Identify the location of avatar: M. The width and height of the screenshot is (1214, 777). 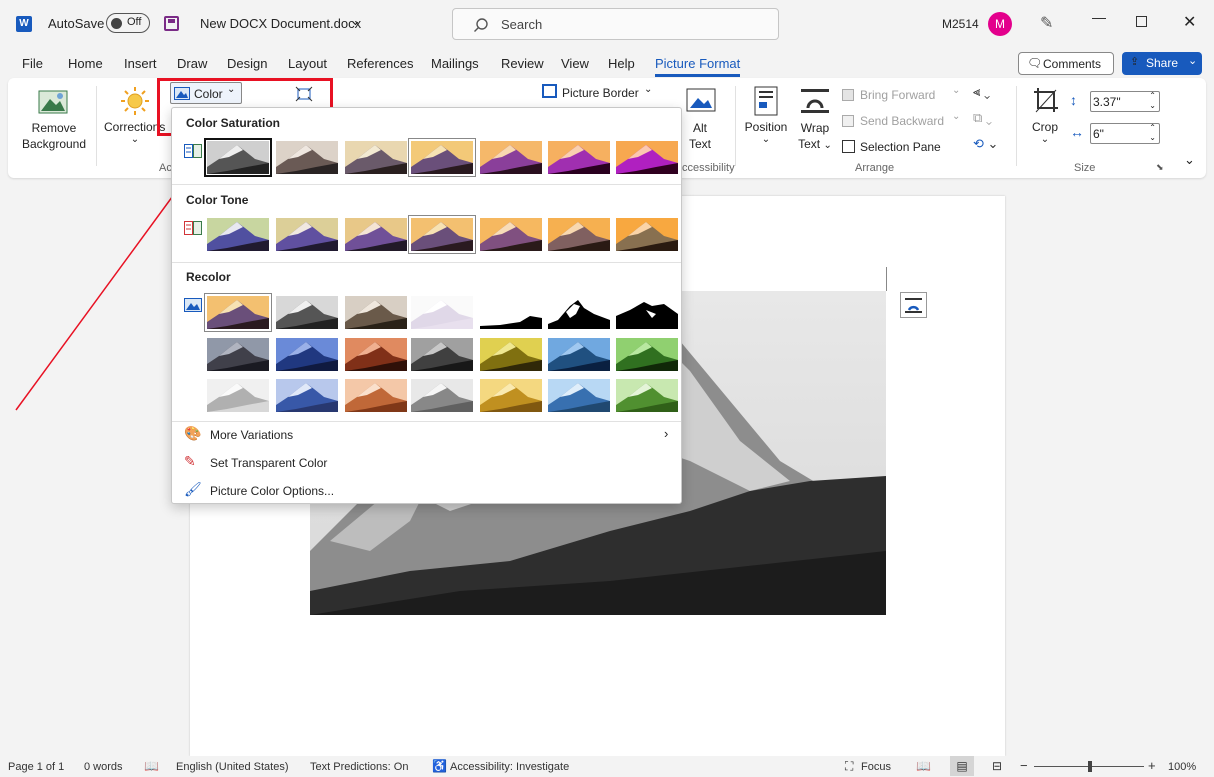
(1000, 24).